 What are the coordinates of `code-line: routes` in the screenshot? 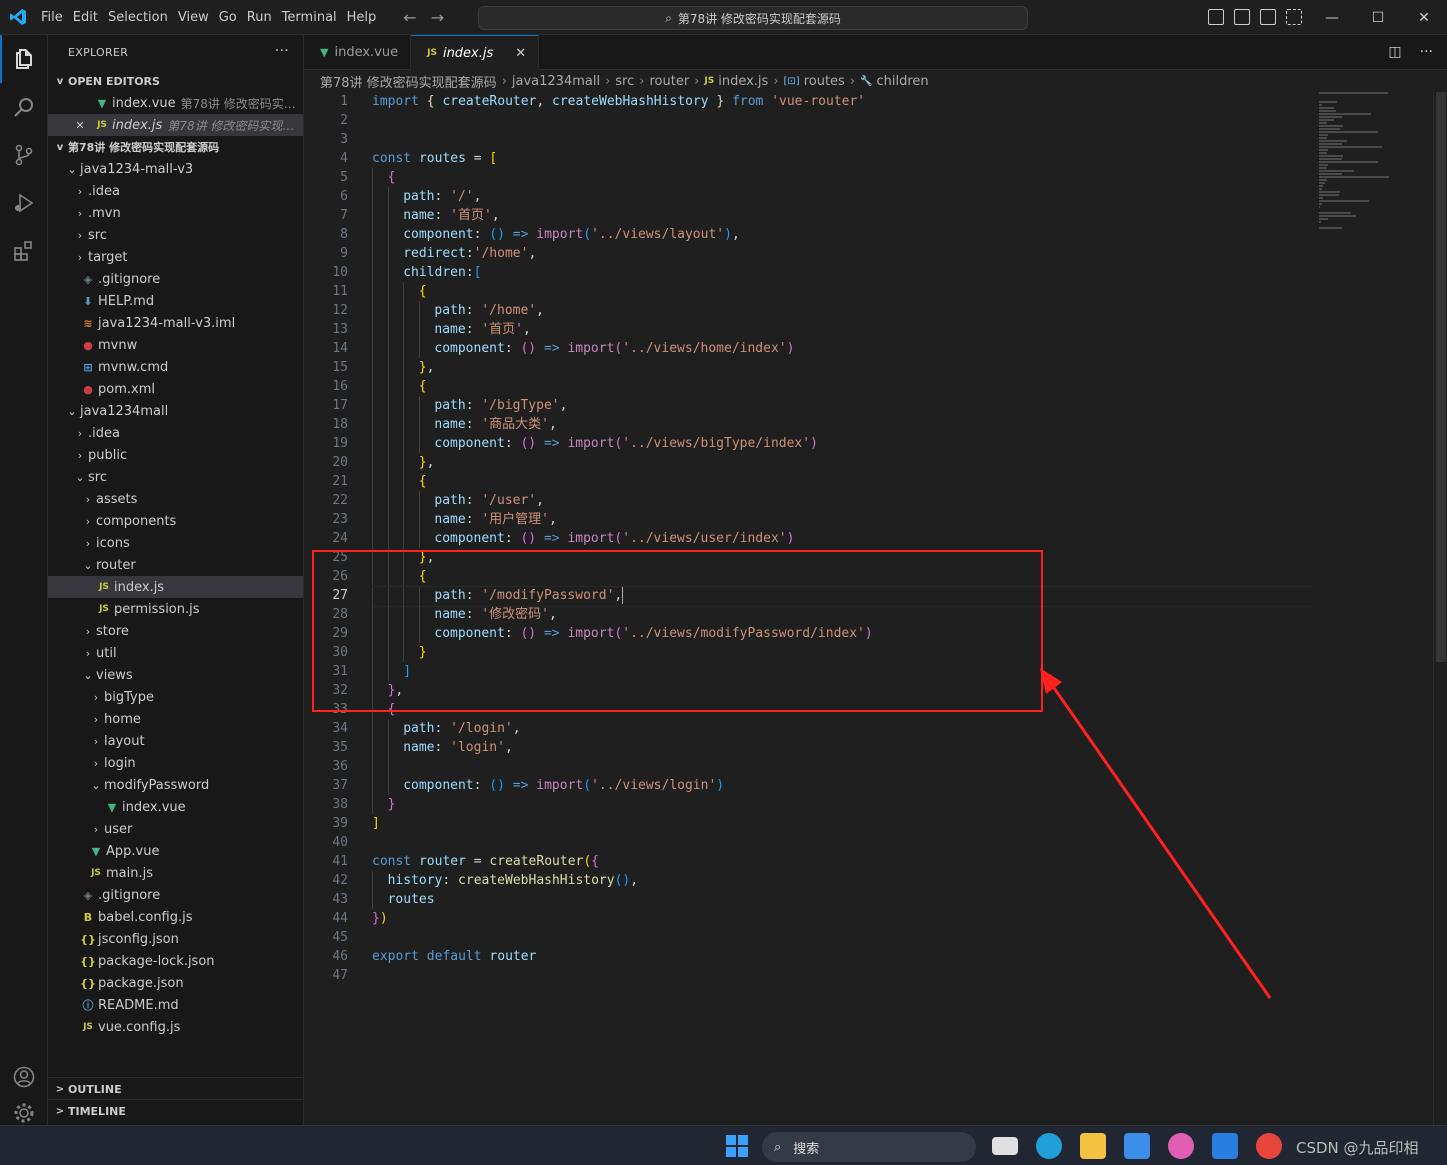 It's located at (842, 899).